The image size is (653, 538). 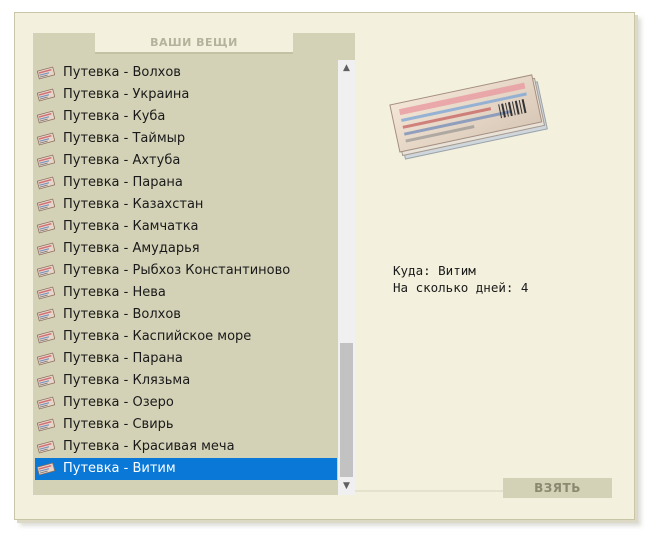 I want to click on list-item: Путевка - Красивая меча, so click(x=186, y=447).